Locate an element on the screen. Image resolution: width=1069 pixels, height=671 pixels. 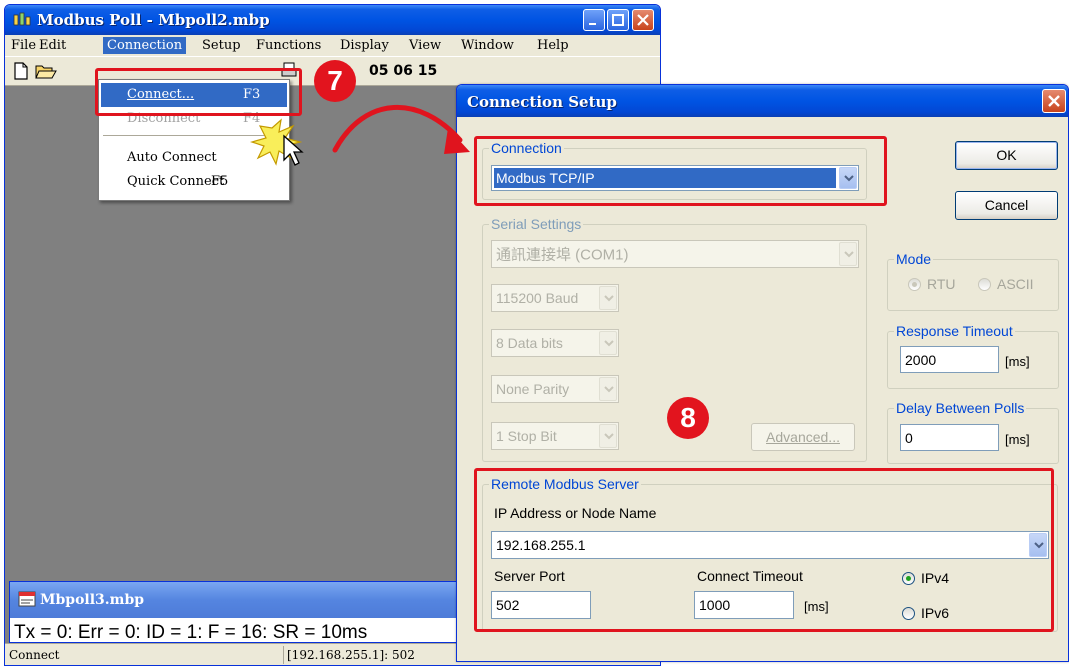
main-titlebar: Modbus Poll - Mbpoll2.mbp is located at coordinates (332, 20).